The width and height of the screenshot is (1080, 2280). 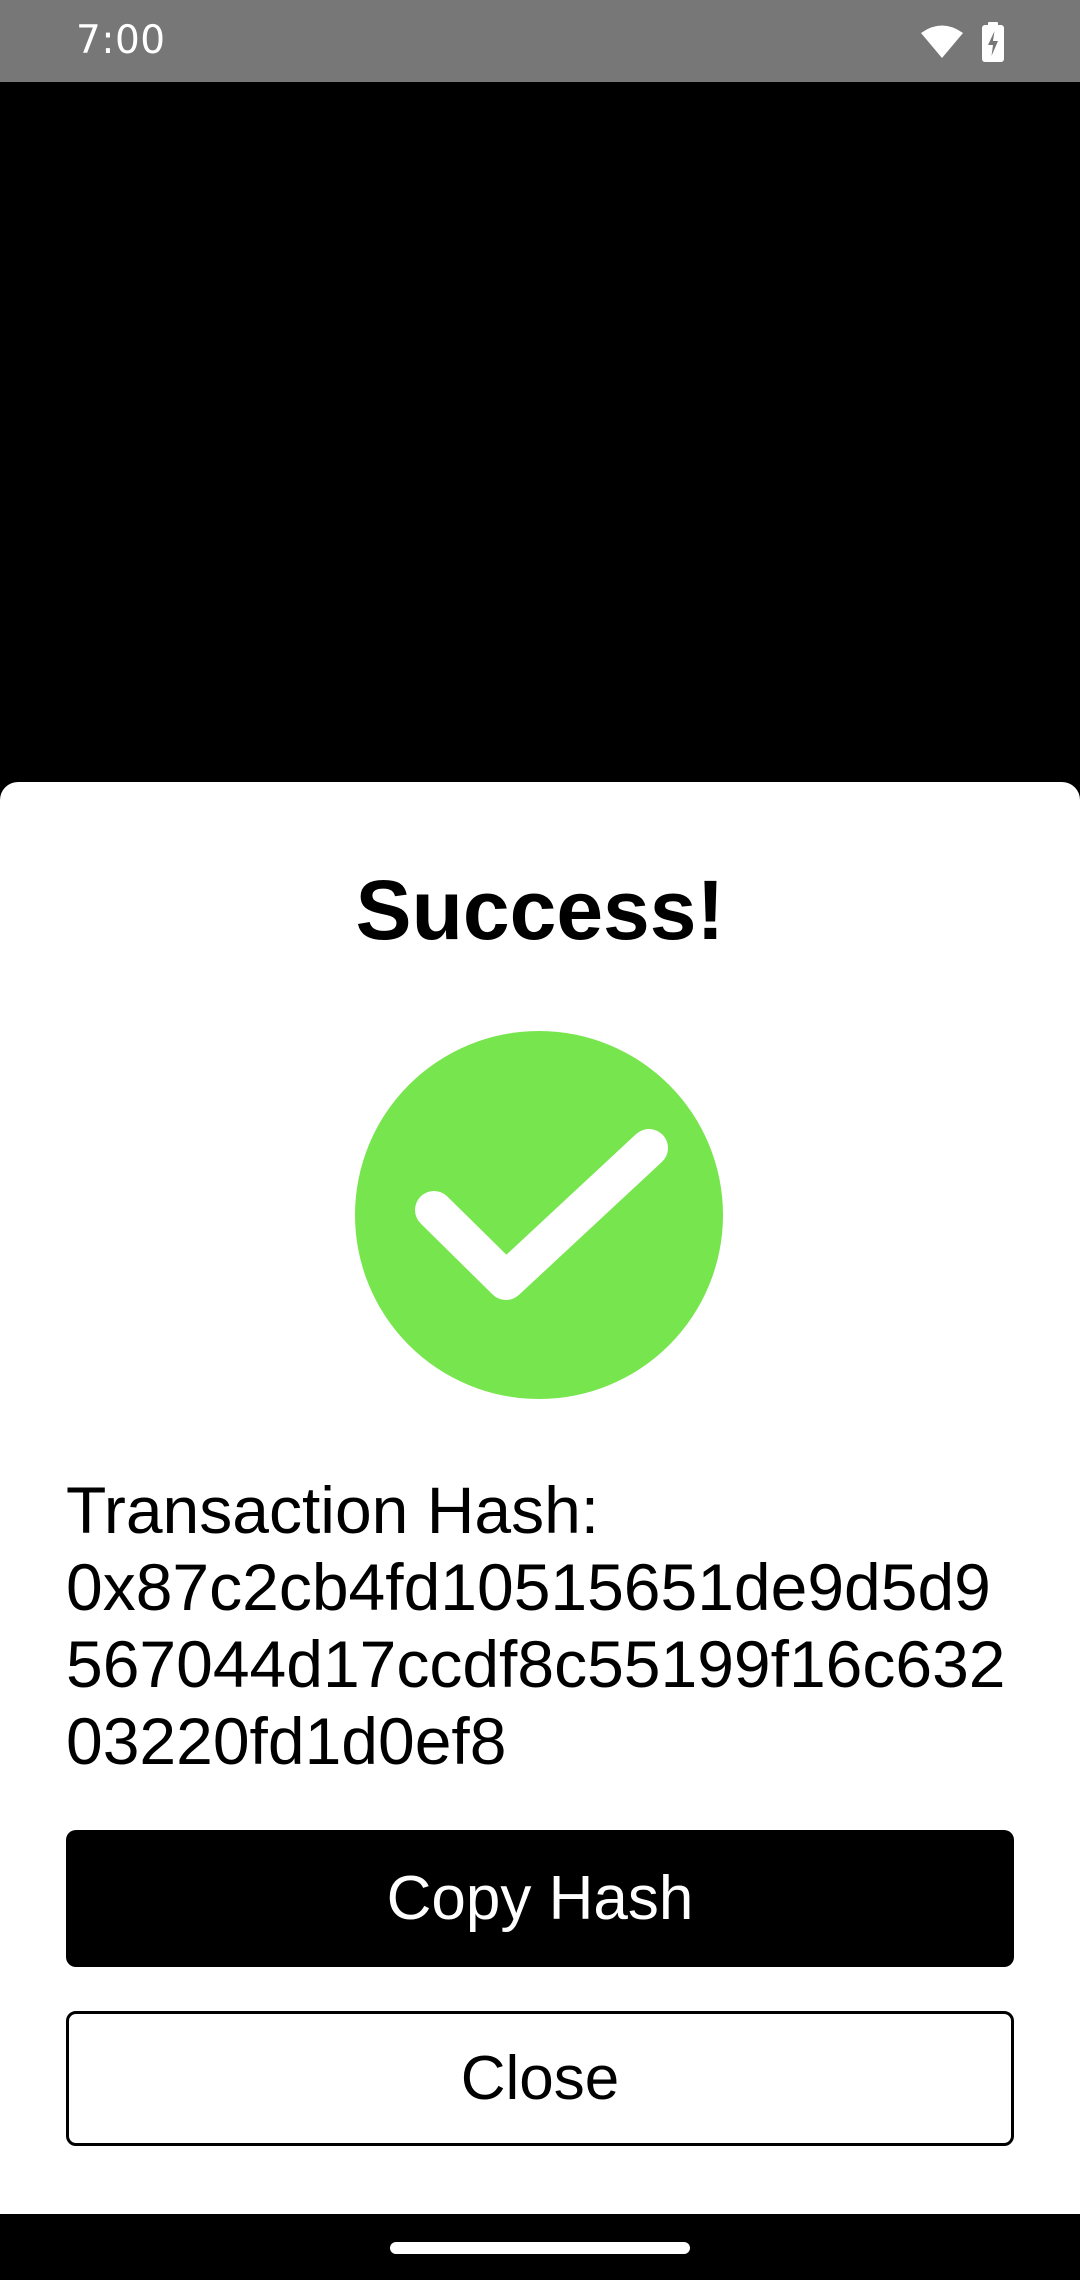 What do you see at coordinates (993, 42) in the screenshot?
I see `battery-charging-icon` at bounding box center [993, 42].